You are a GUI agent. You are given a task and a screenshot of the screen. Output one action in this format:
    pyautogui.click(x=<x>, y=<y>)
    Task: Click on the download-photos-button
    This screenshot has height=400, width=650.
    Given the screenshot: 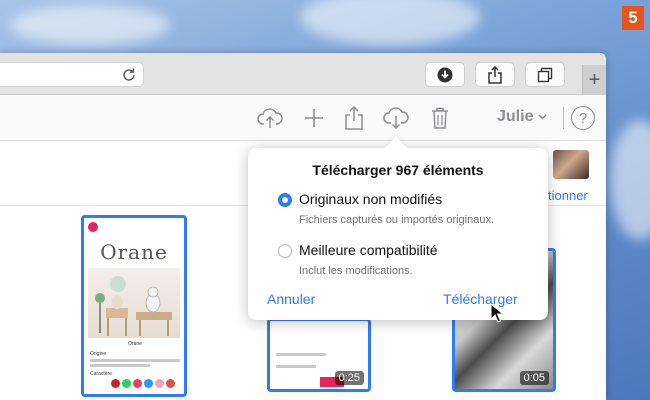 What is the action you would take?
    pyautogui.click(x=396, y=118)
    